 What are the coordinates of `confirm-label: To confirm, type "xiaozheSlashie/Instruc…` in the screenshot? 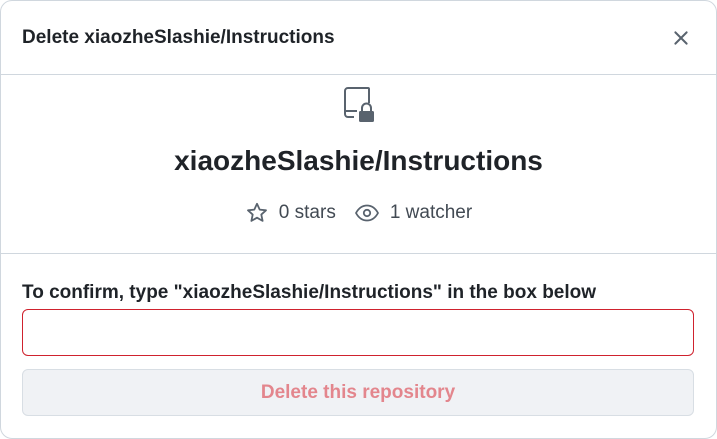 It's located at (309, 292).